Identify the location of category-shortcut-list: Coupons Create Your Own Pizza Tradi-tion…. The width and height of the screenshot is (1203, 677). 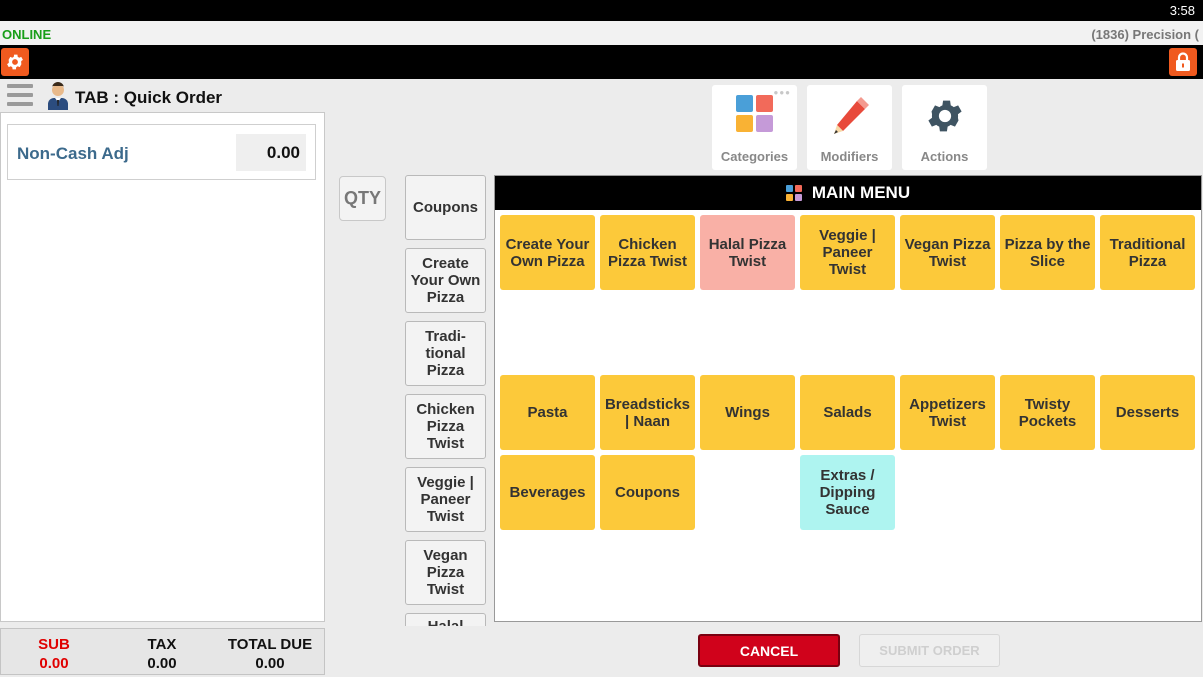
(446, 400).